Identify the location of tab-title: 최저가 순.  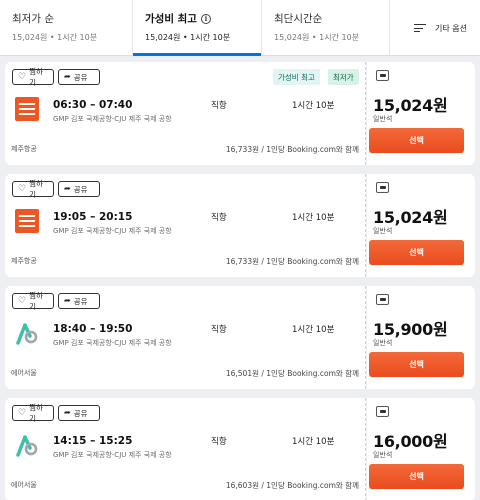
(33, 19).